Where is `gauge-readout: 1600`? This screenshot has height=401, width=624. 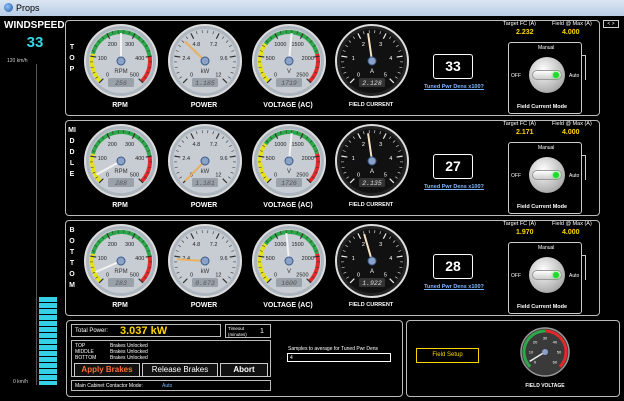
gauge-readout: 1600 is located at coordinates (289, 283).